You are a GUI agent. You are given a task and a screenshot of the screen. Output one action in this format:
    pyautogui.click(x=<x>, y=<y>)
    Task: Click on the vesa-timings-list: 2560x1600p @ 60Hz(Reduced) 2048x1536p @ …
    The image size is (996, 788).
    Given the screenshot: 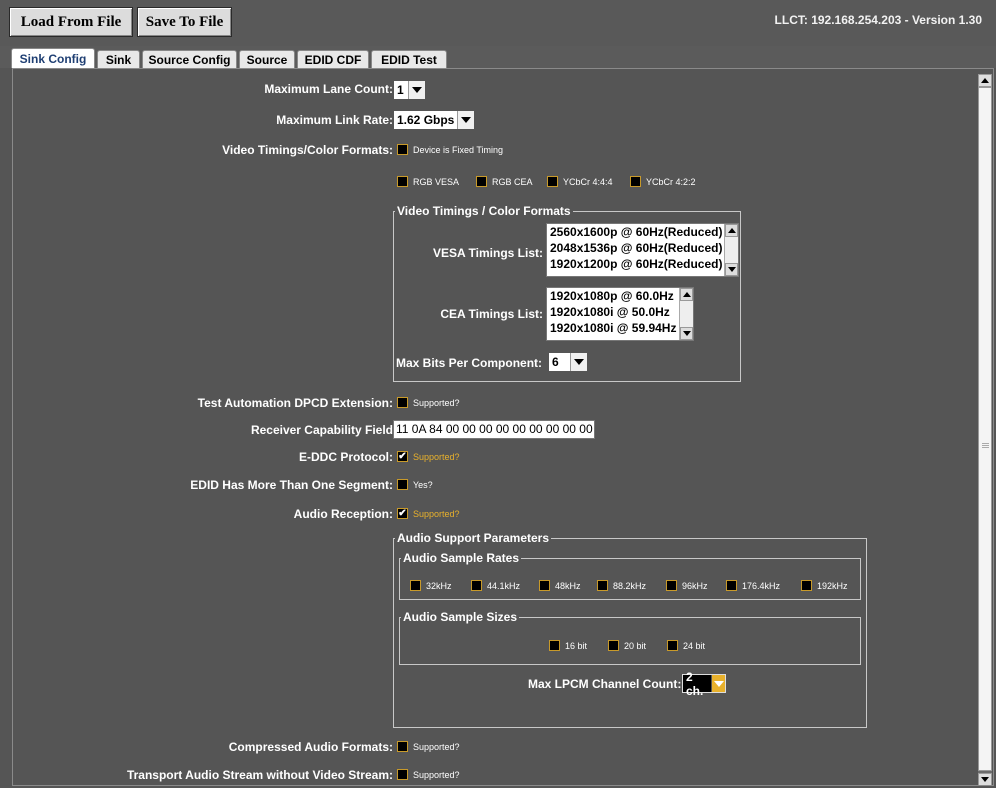 What is the action you would take?
    pyautogui.click(x=642, y=250)
    